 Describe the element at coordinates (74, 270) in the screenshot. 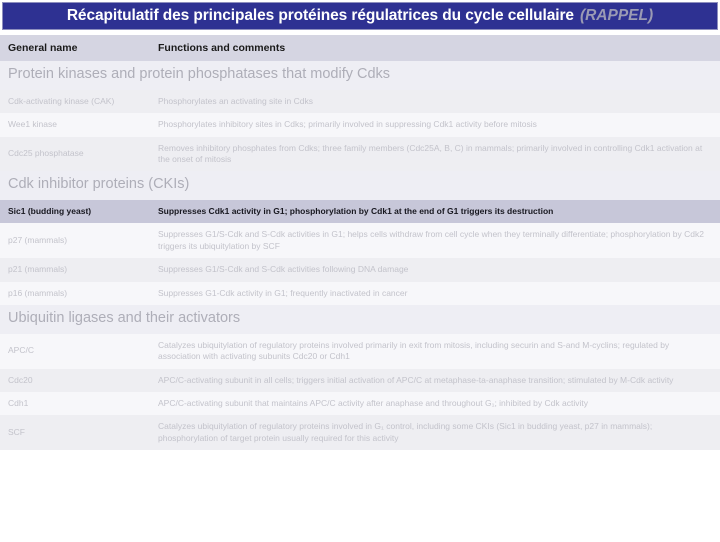

I see `cell-general-name: p21 (mammals)` at that location.